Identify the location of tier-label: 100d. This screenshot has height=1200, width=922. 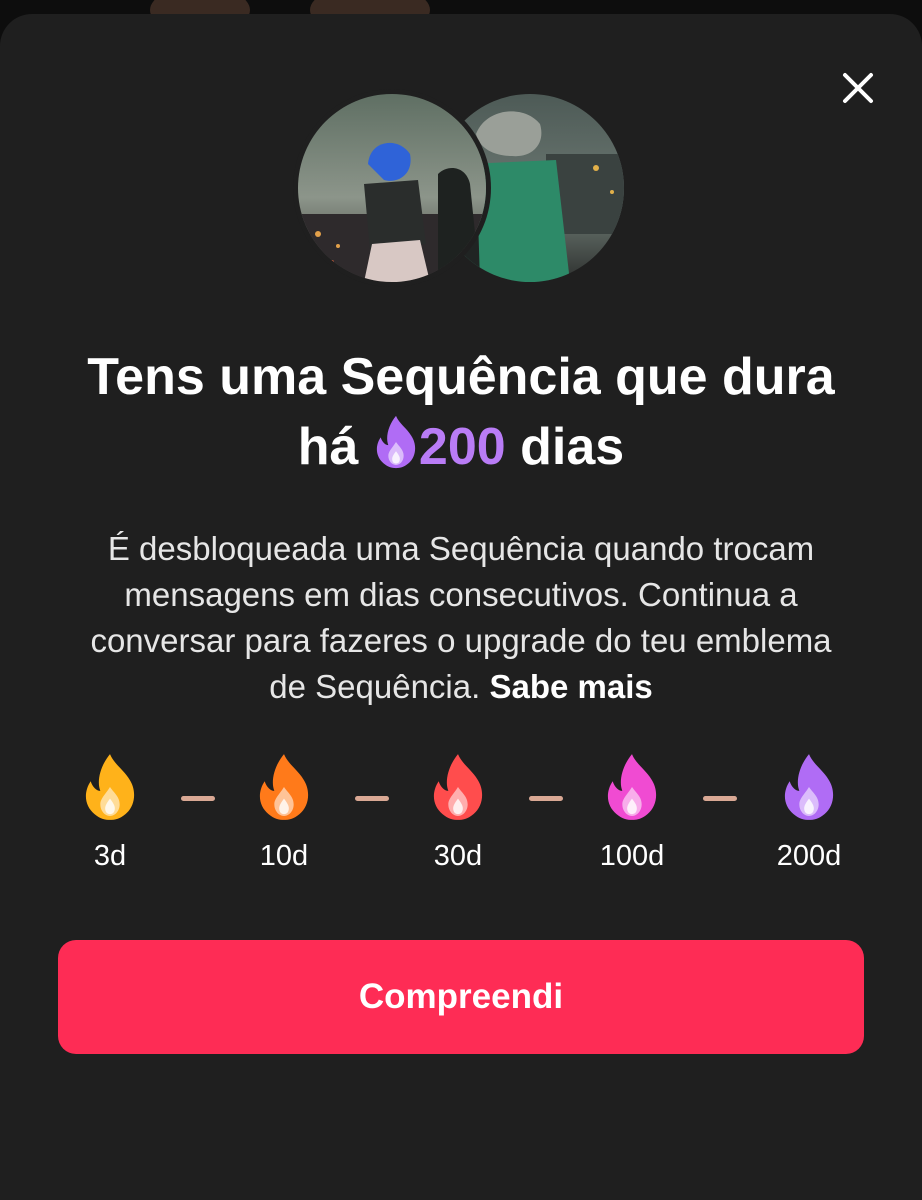
(632, 856).